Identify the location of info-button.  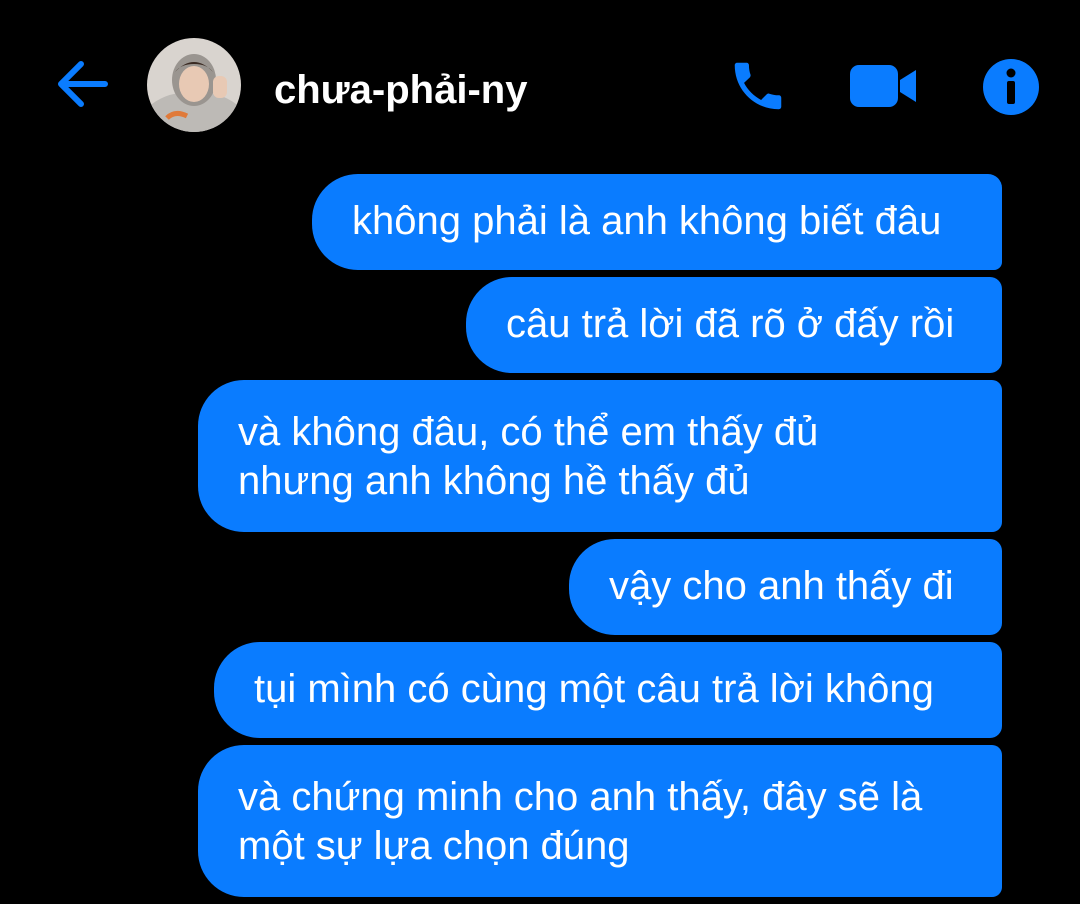
(1011, 87).